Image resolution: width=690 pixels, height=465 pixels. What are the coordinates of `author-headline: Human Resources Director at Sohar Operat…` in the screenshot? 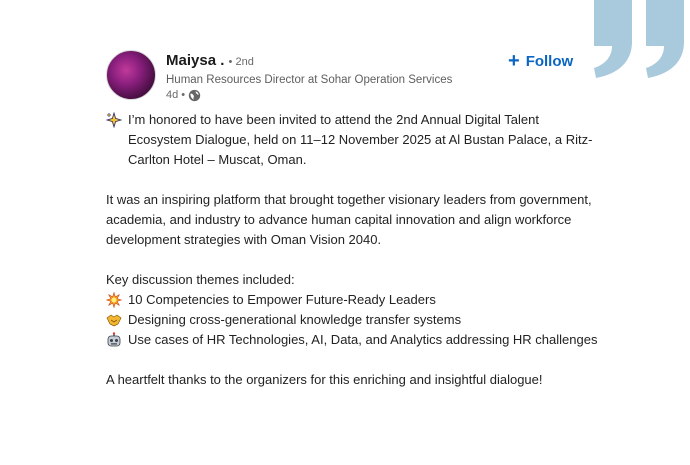 It's located at (309, 80).